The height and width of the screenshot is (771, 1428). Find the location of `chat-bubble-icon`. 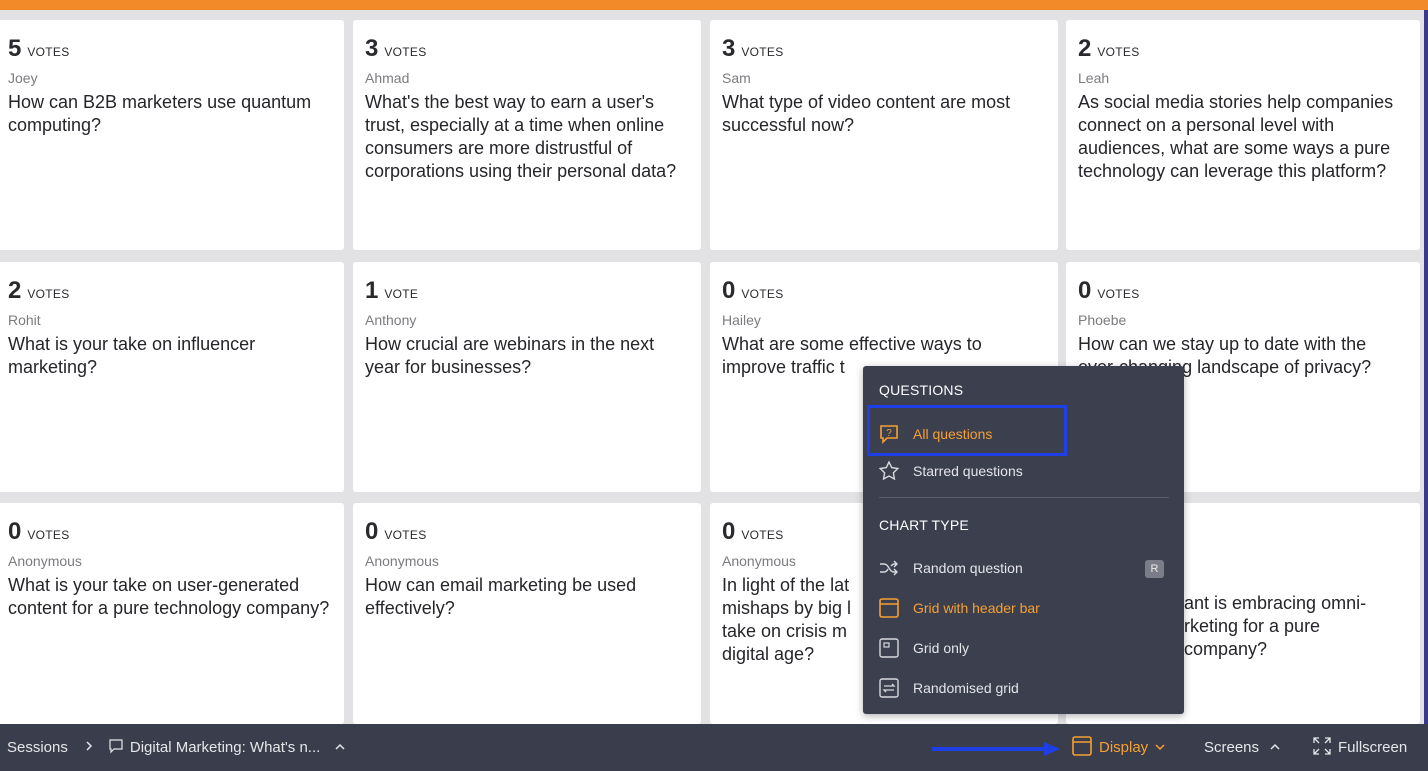

chat-bubble-icon is located at coordinates (116, 748).